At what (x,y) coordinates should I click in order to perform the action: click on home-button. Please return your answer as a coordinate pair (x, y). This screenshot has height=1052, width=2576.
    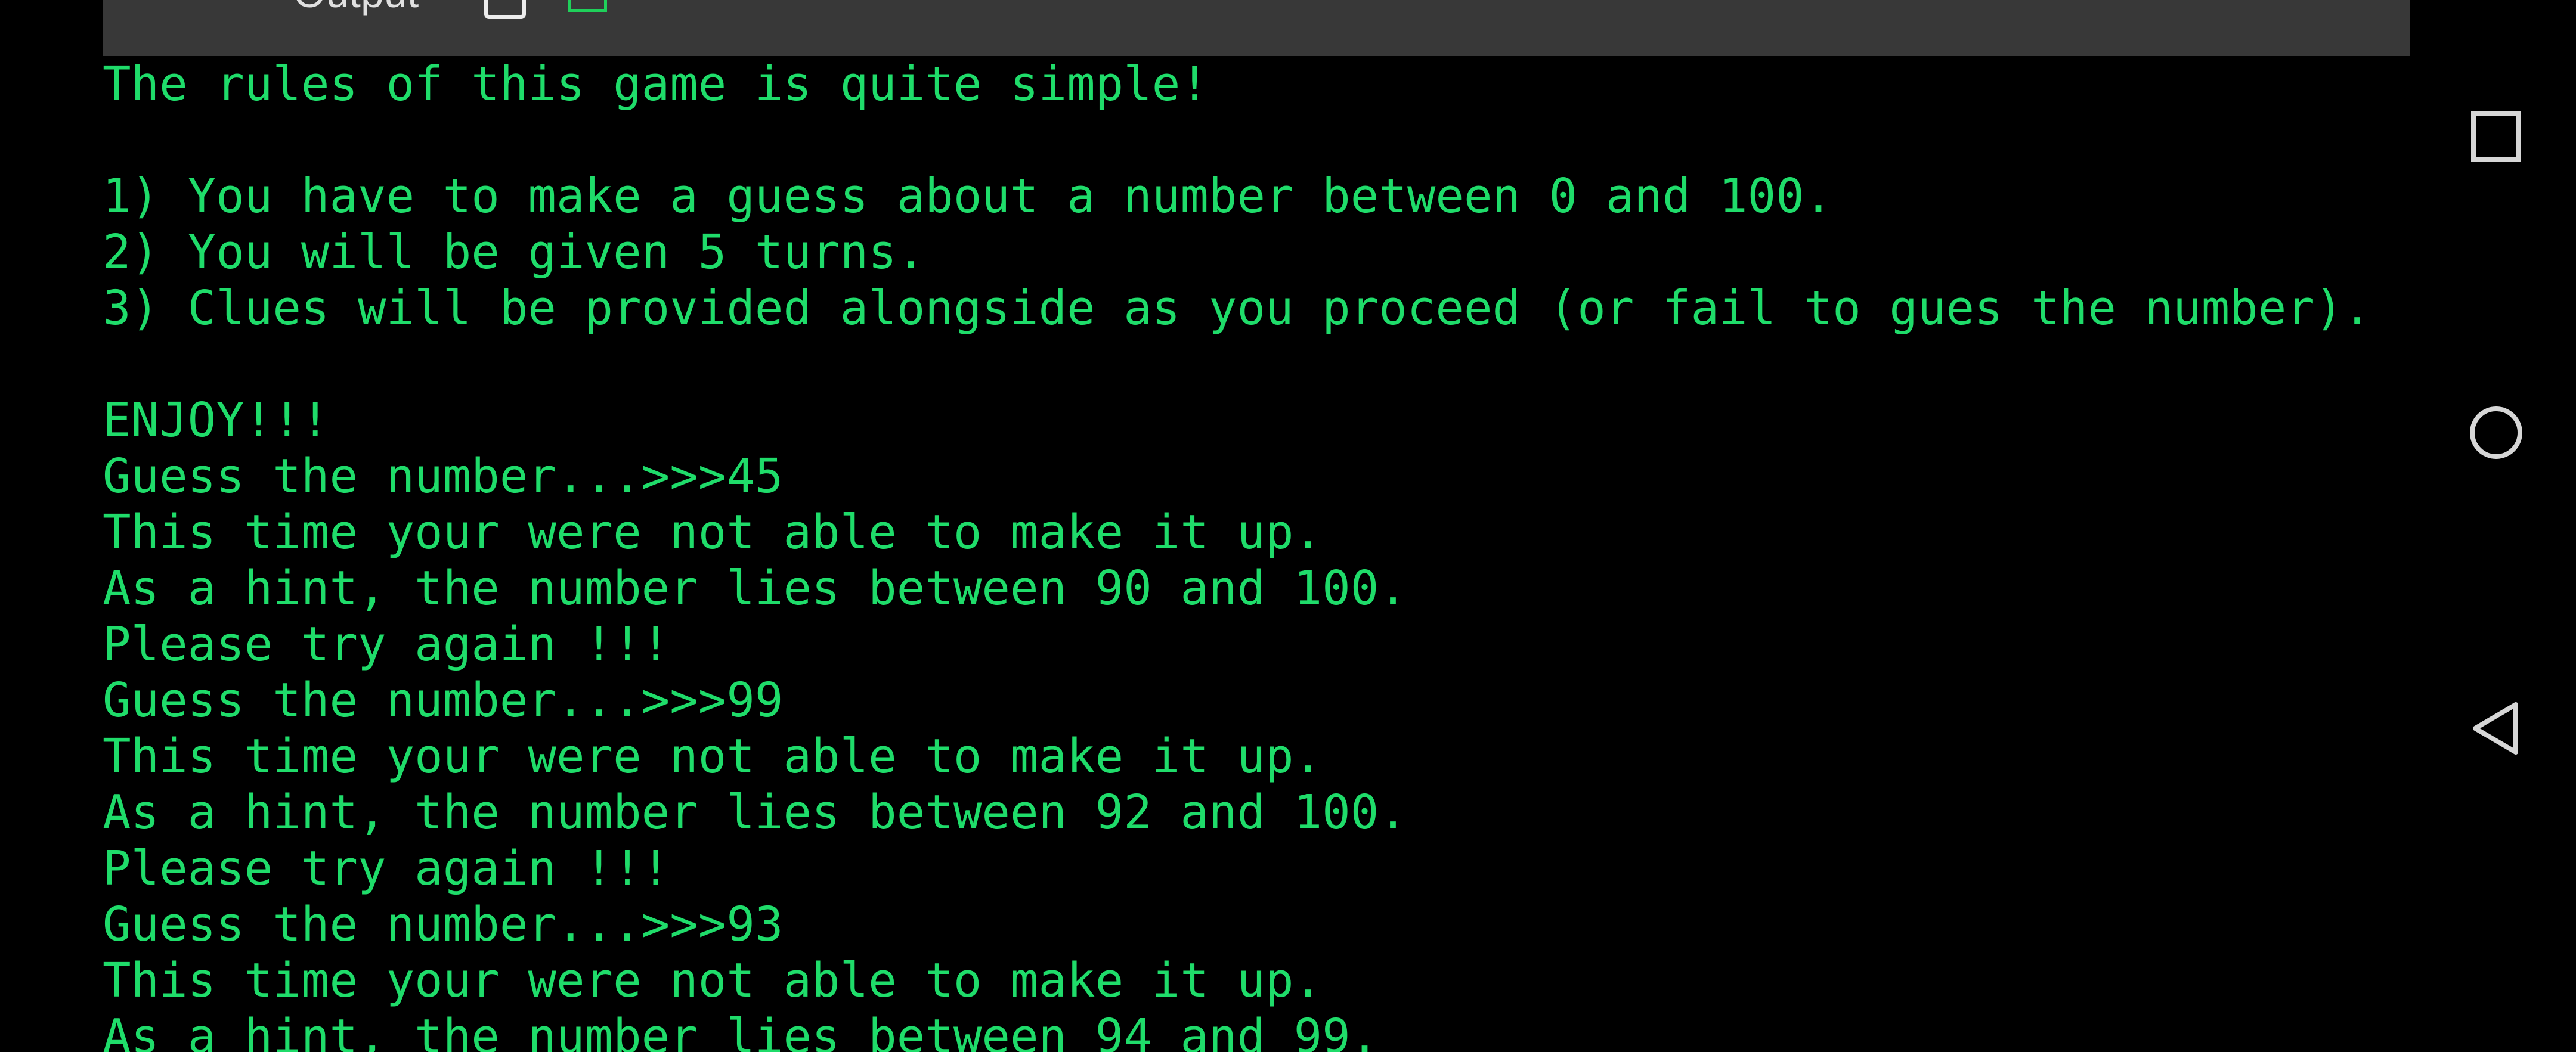
    Looking at the image, I should click on (2496, 432).